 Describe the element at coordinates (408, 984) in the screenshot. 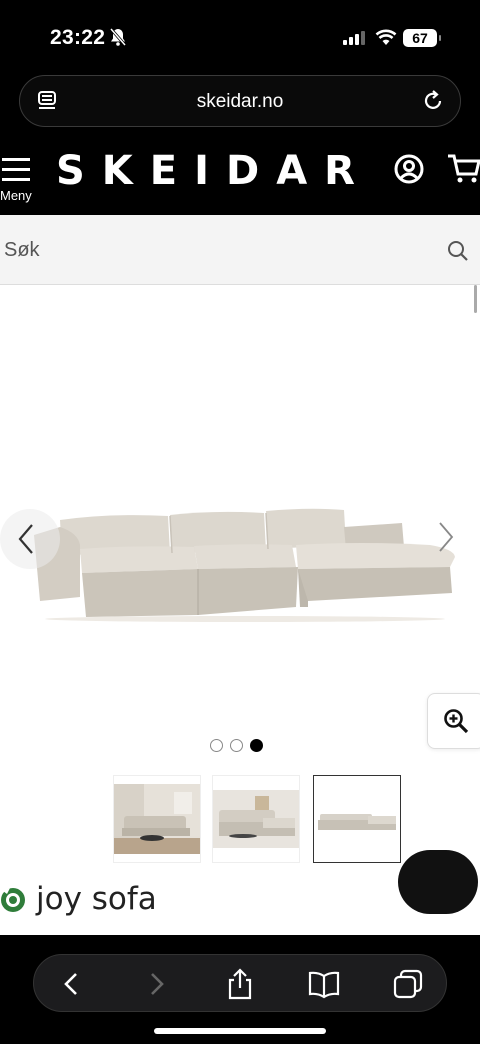

I see `tabs-icon` at that location.